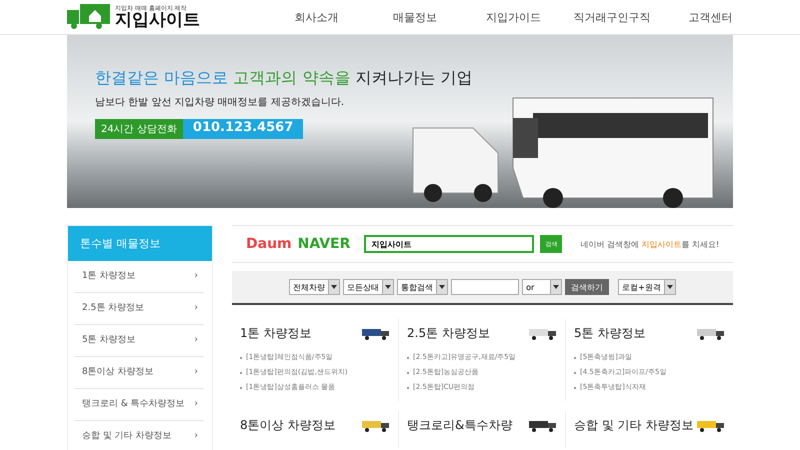 The image size is (800, 450). I want to click on sidebar-title: 톤수별 매물정보, so click(140, 243).